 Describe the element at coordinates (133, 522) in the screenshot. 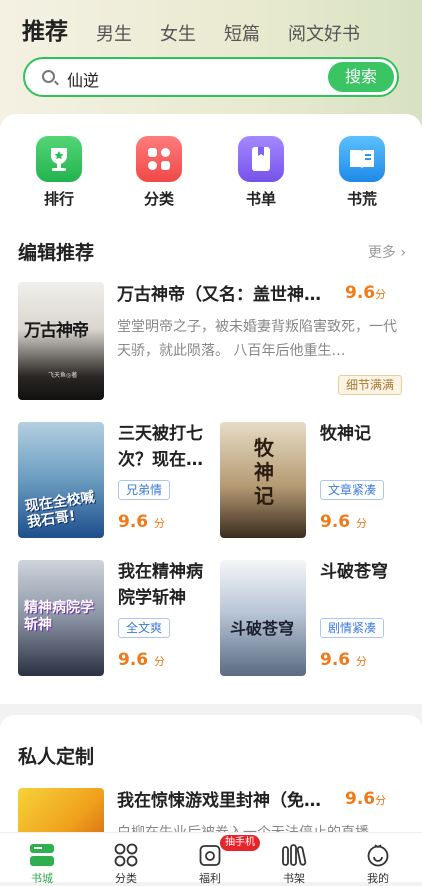

I see `book-1-score-value: 9.6` at that location.